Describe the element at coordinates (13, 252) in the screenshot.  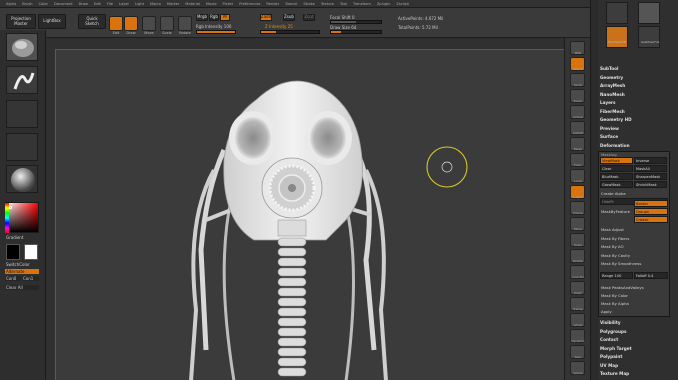
I see `primary-color-swatch` at that location.